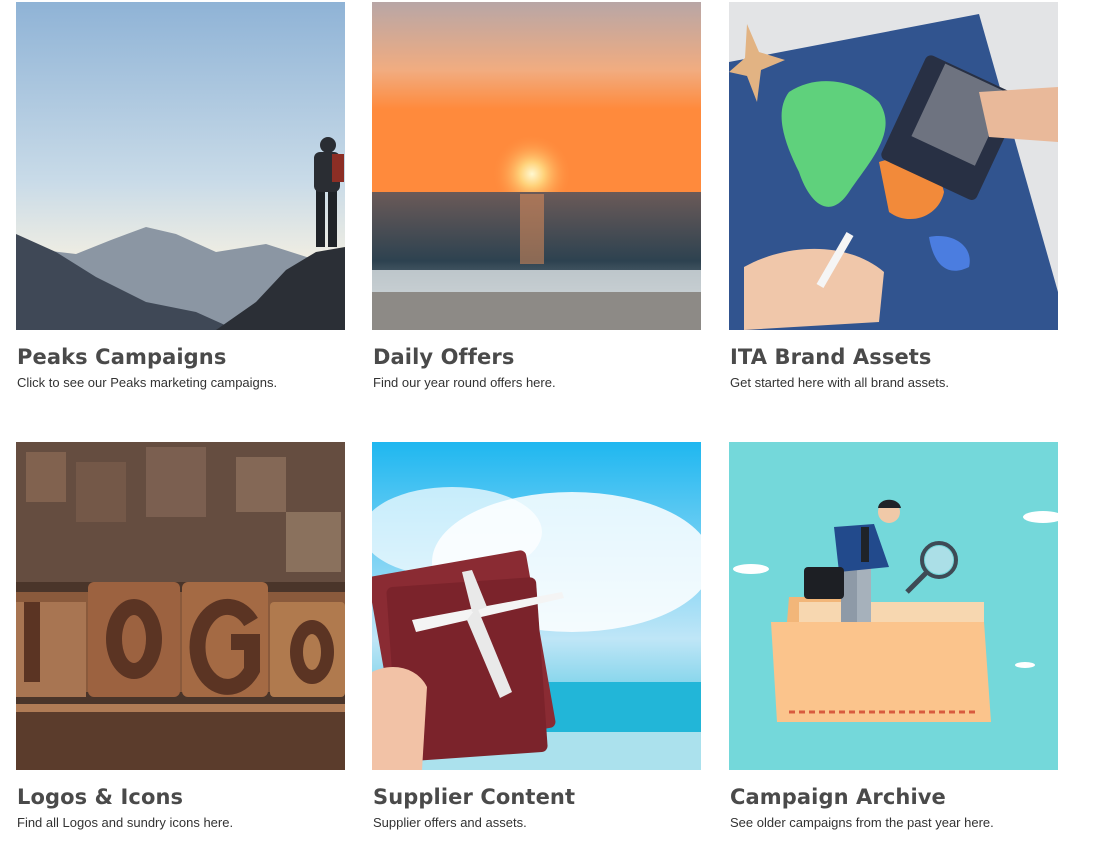 The image size is (1105, 849). I want to click on card-description: Find all Logos and sundry icons here., so click(125, 822).